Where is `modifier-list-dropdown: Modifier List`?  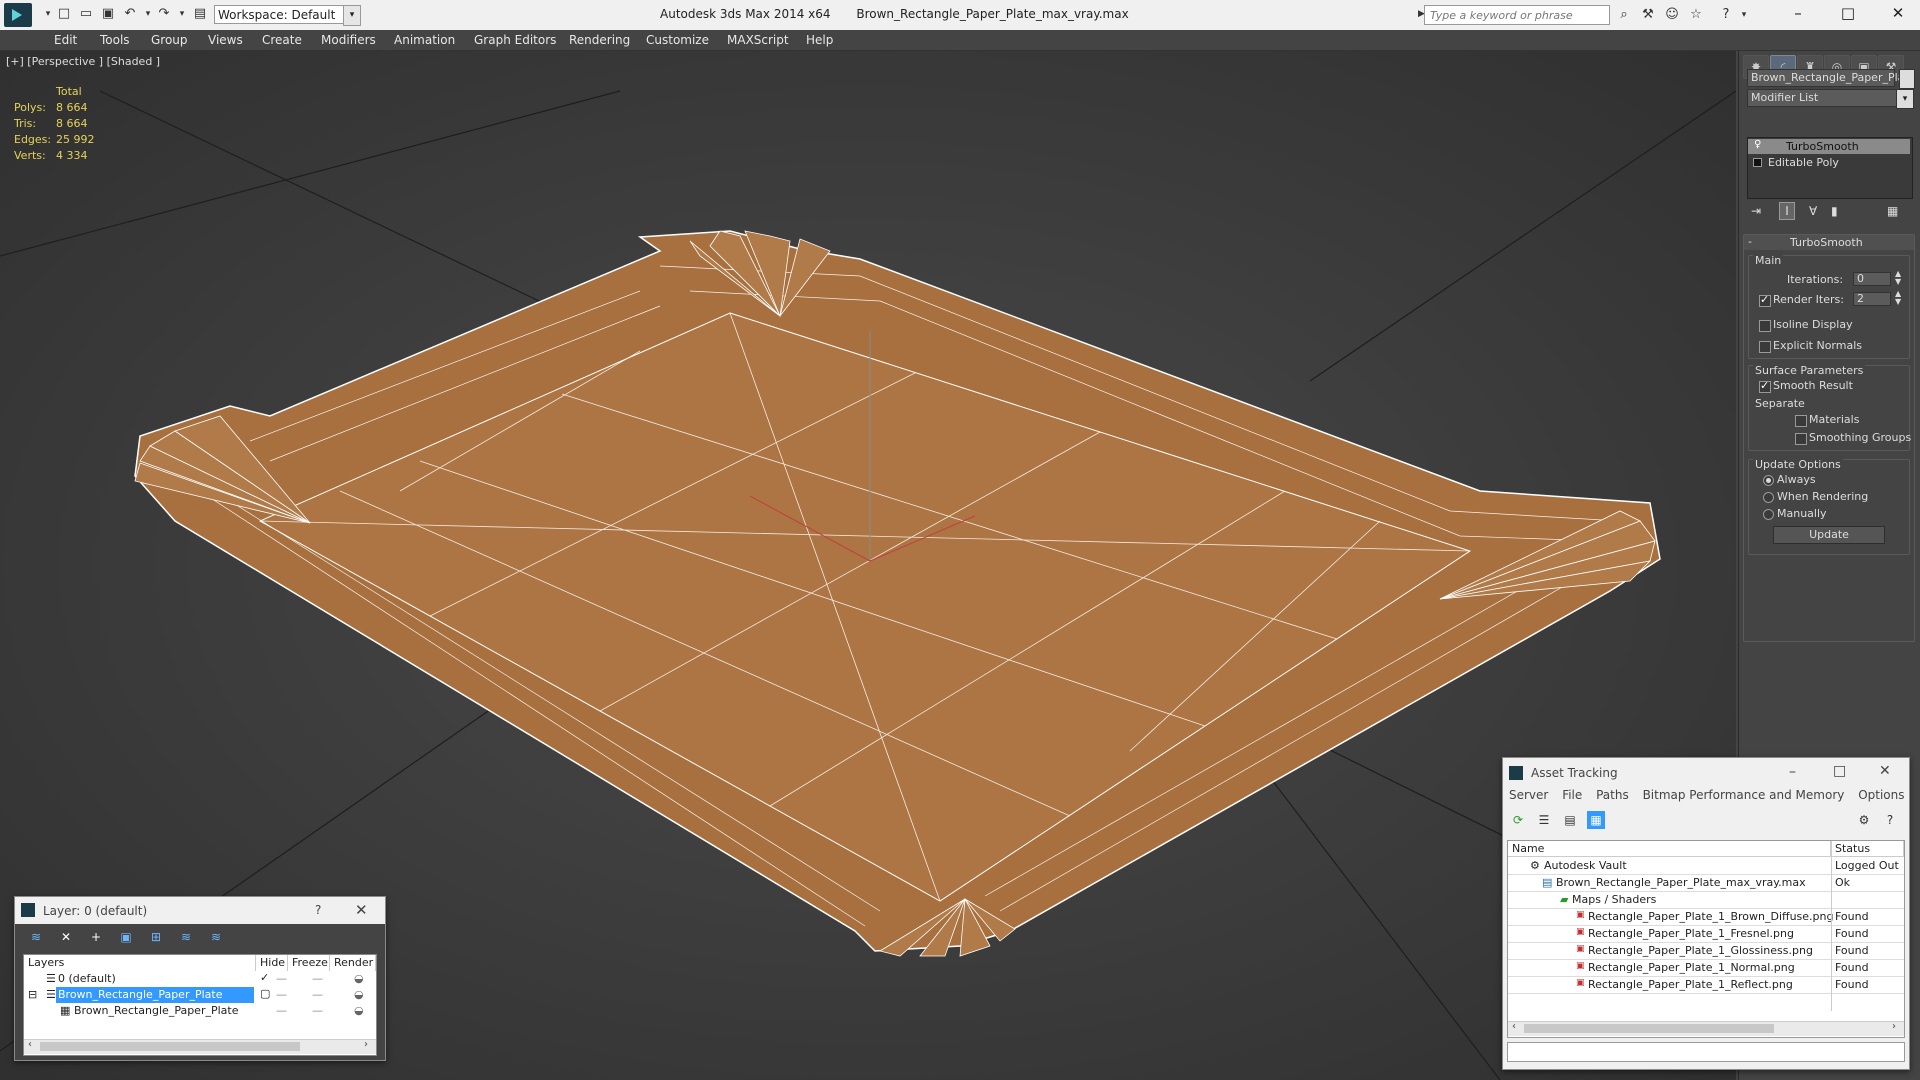 modifier-list-dropdown: Modifier List is located at coordinates (1822, 98).